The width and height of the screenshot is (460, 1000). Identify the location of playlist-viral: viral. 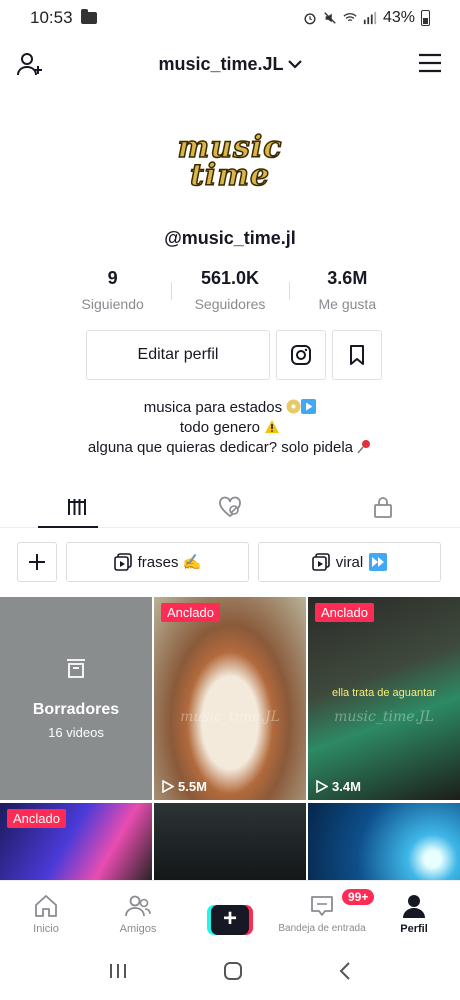
(349, 562).